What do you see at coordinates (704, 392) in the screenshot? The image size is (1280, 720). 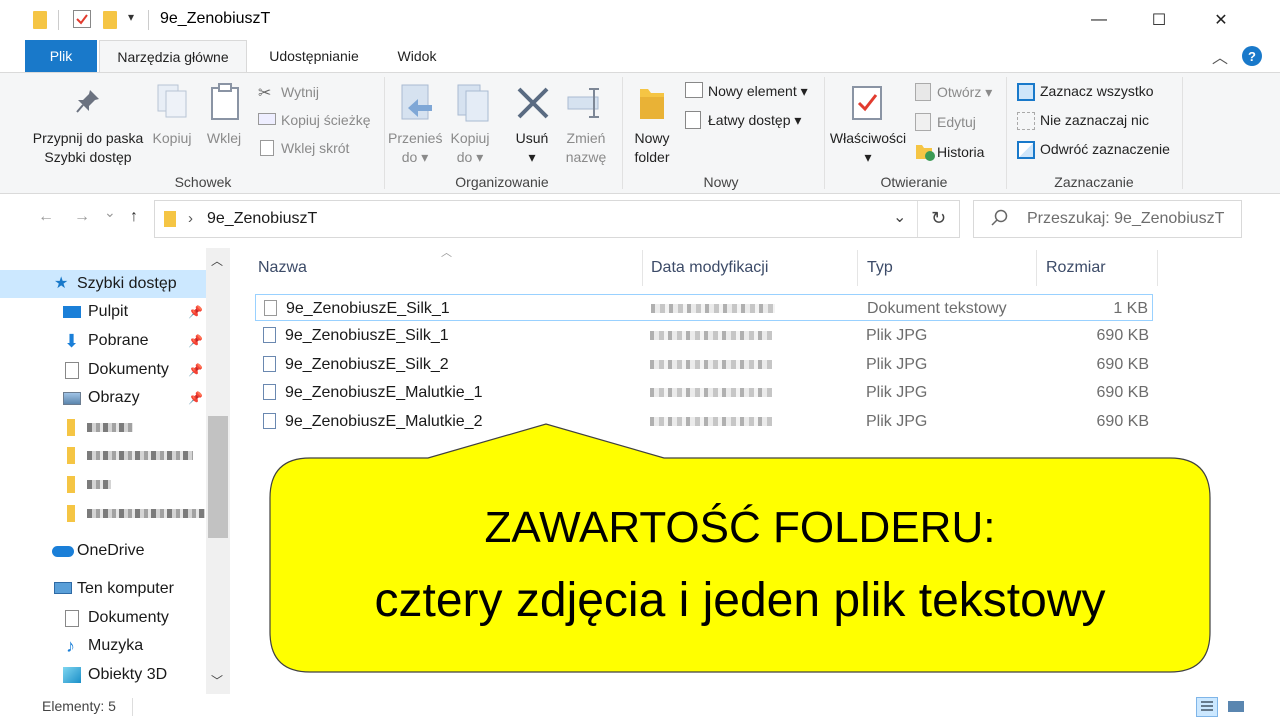 I see `file-row: 9e_ZenobiuszE_Malutkie_1 Plik JPG 690 KB` at bounding box center [704, 392].